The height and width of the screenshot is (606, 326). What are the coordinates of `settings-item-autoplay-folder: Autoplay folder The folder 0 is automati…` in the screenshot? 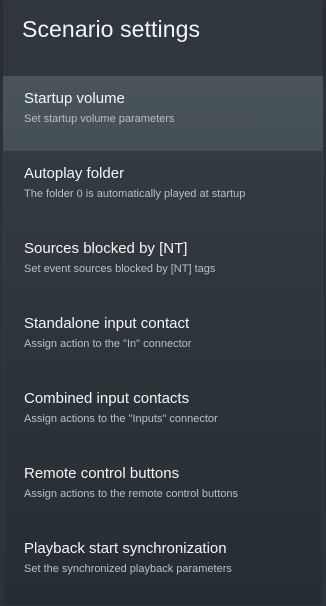 It's located at (163, 188).